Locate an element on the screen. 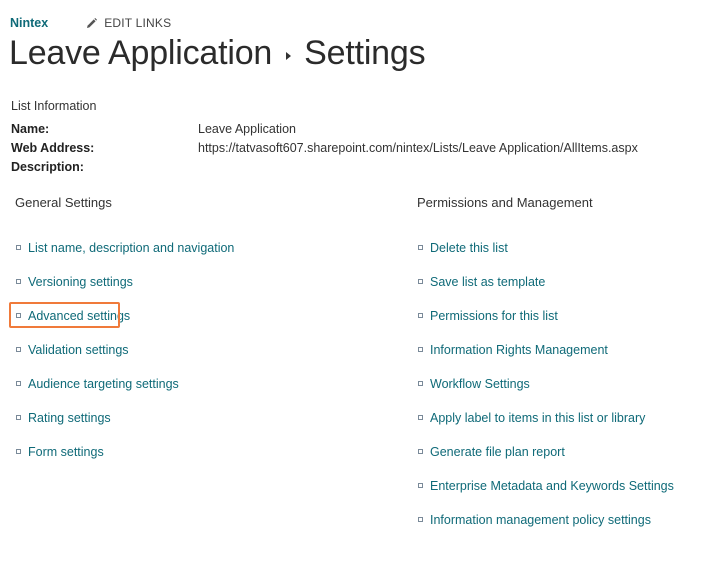  list-information-heading: List Information is located at coordinates (54, 106).